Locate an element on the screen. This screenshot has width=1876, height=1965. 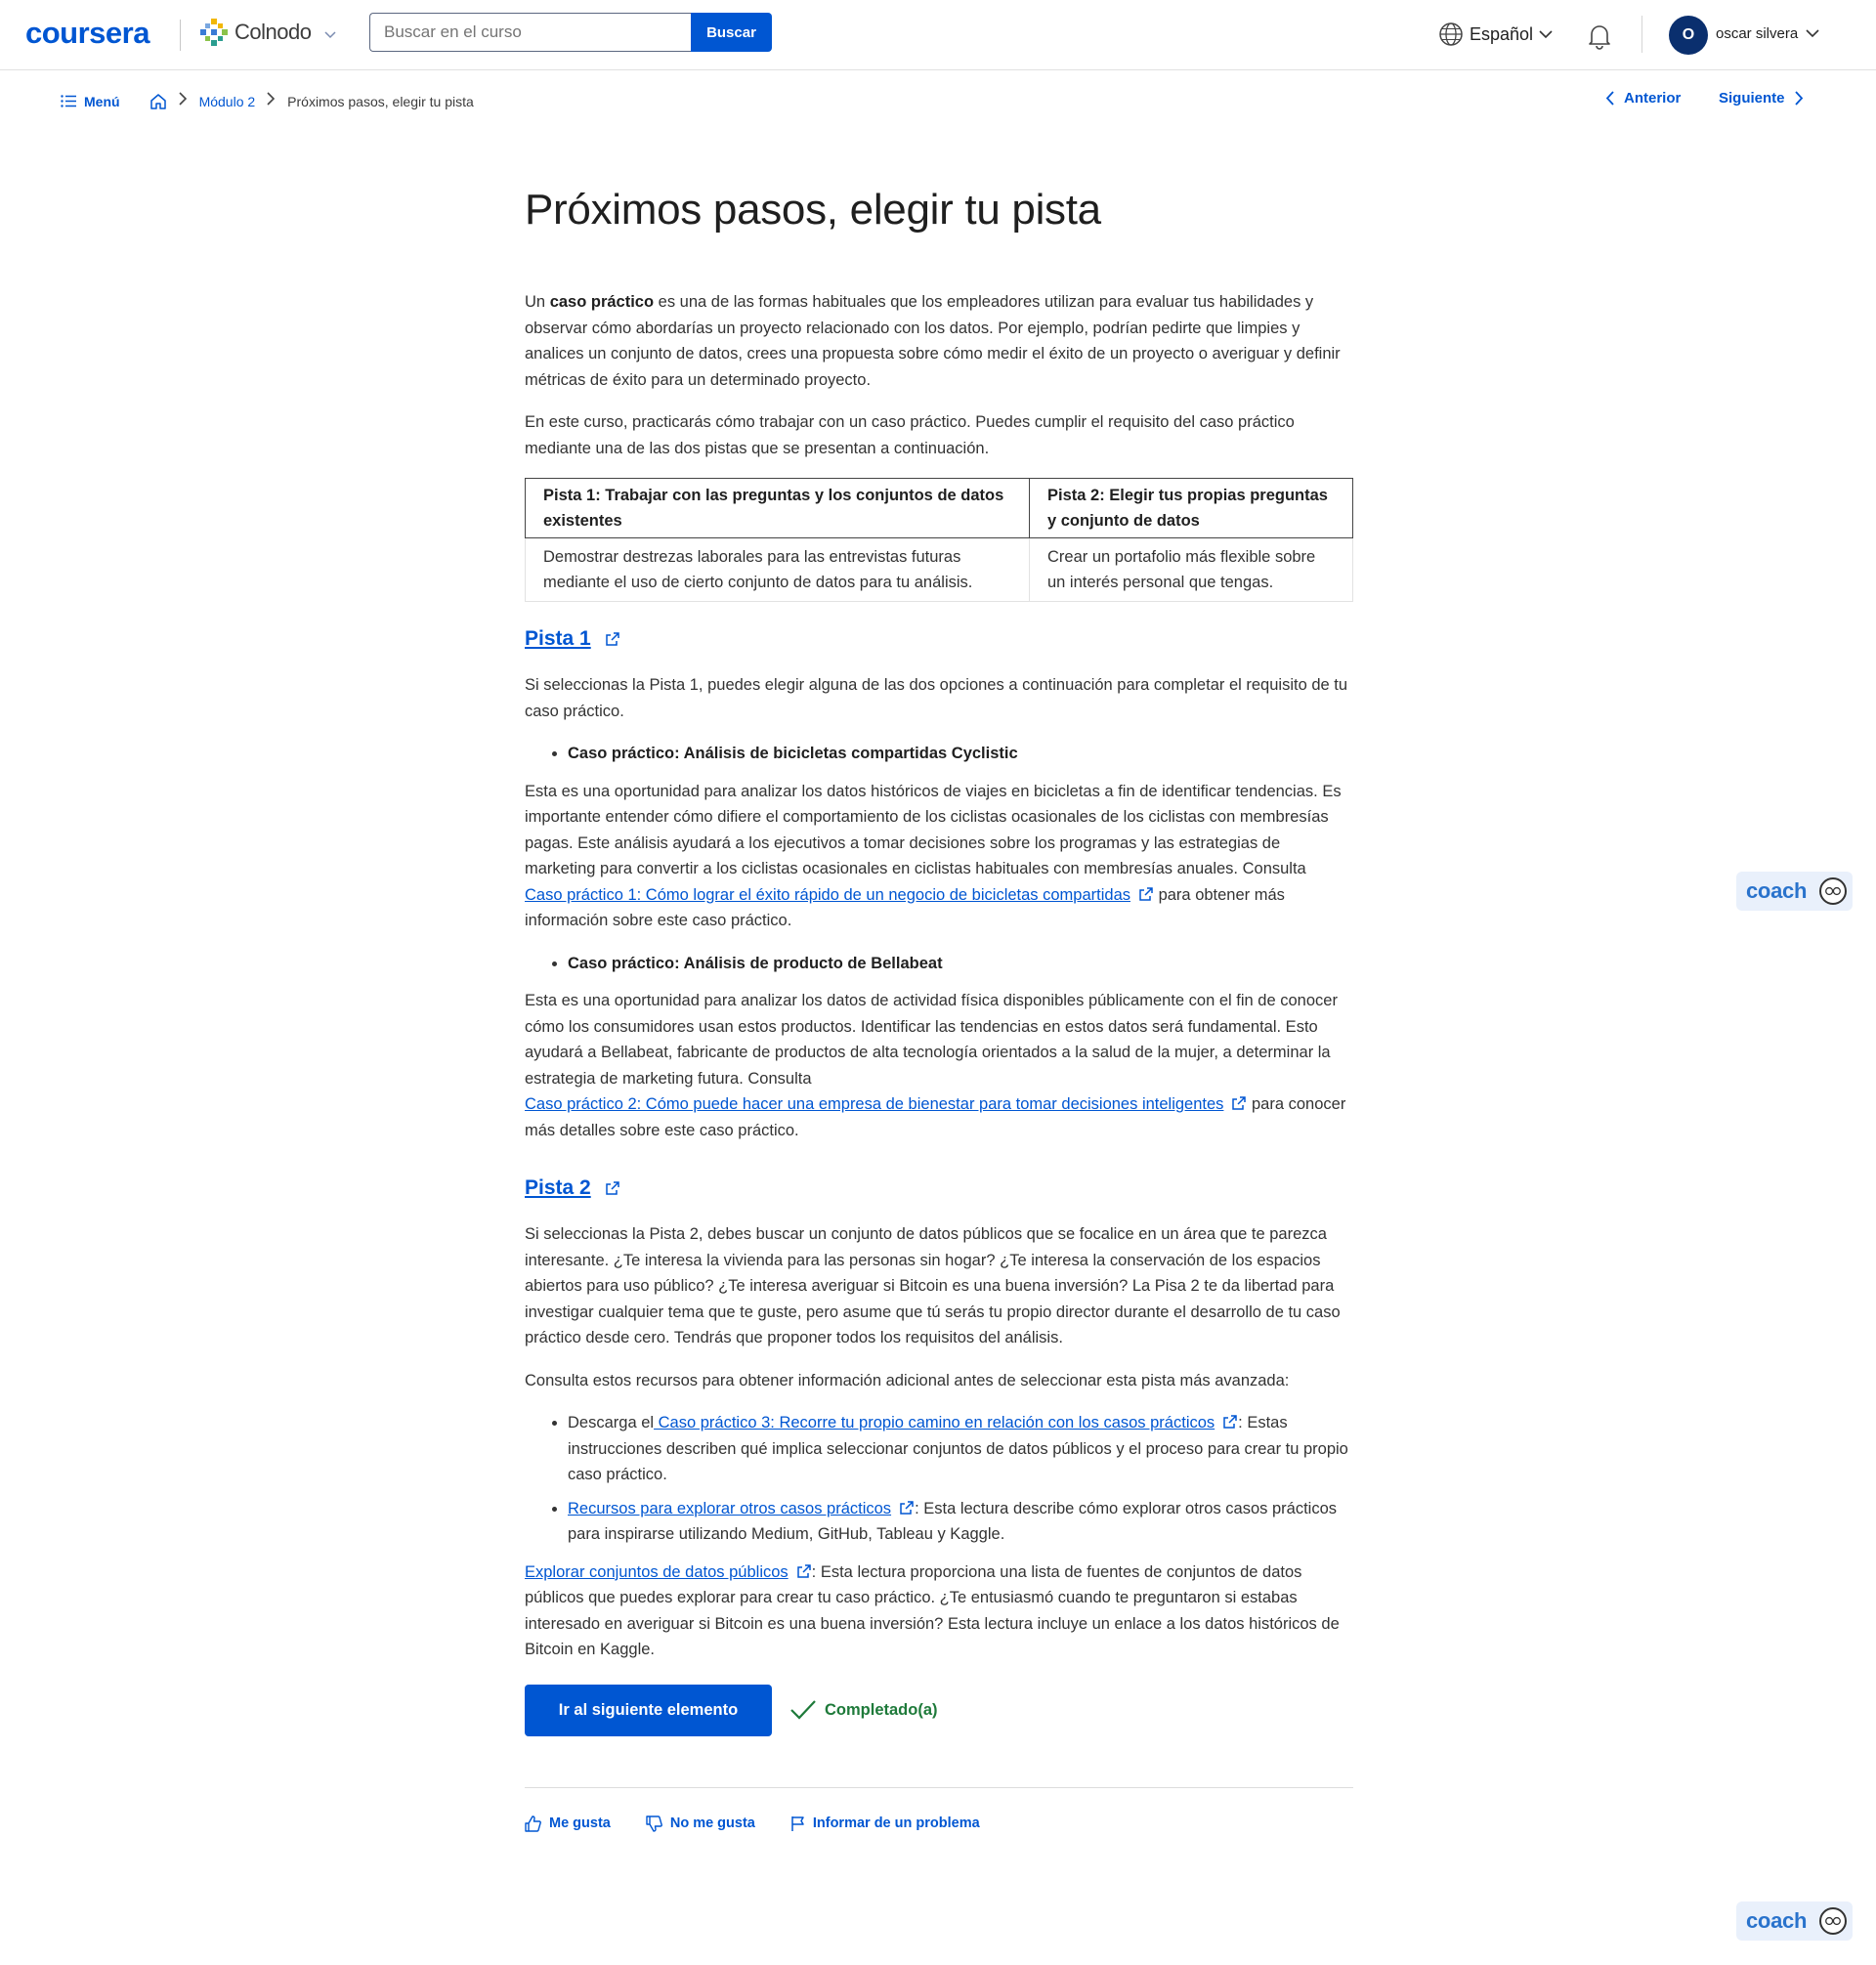
checkmark-icon is located at coordinates (803, 1710).